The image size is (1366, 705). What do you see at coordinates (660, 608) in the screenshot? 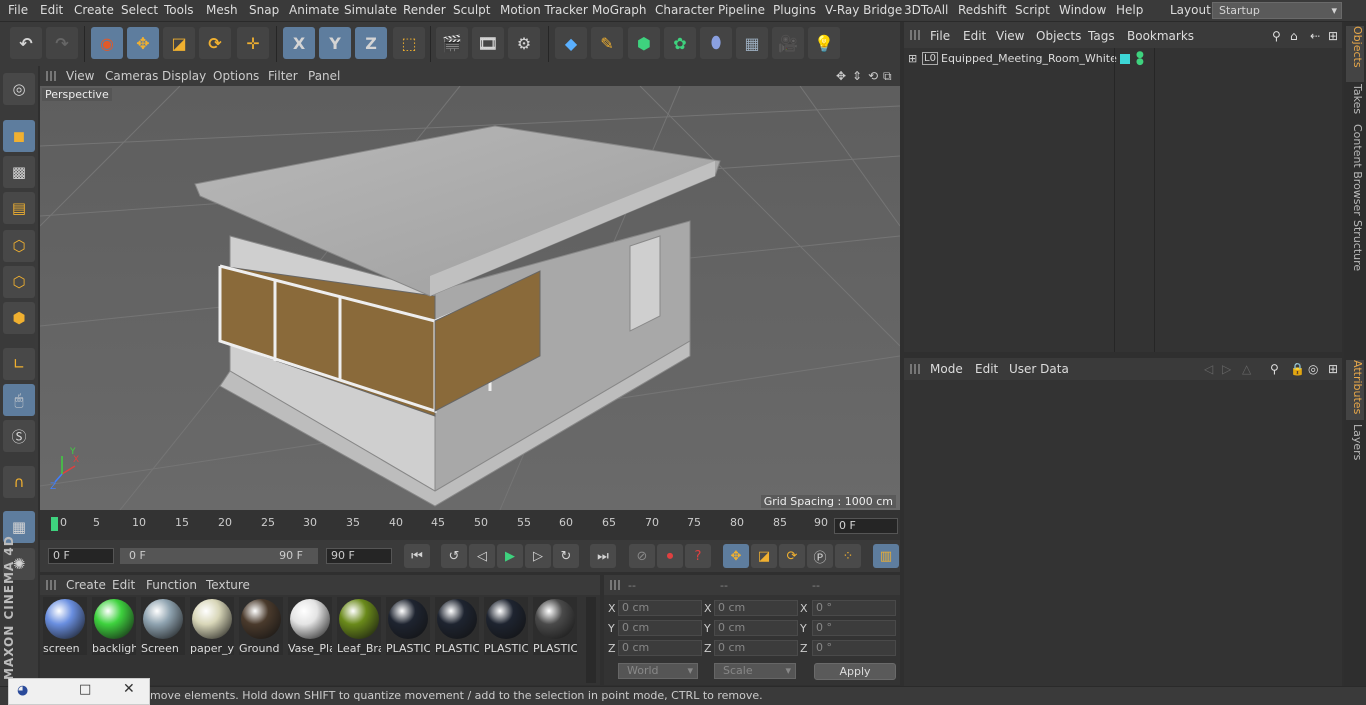
I see `position-field: 0 cm` at bounding box center [660, 608].